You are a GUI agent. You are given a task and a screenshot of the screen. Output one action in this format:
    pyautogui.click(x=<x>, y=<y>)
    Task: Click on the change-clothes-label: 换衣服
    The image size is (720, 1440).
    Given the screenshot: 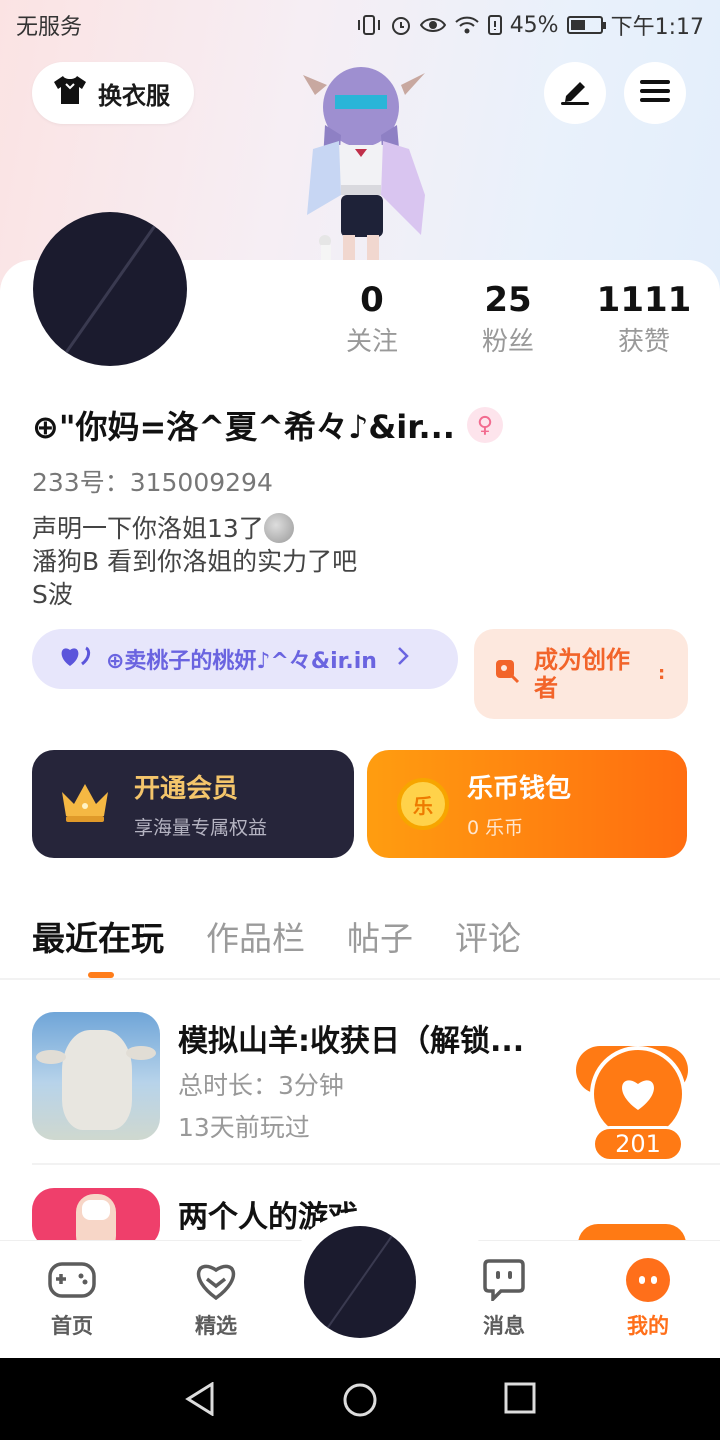 What is the action you would take?
    pyautogui.click(x=134, y=95)
    